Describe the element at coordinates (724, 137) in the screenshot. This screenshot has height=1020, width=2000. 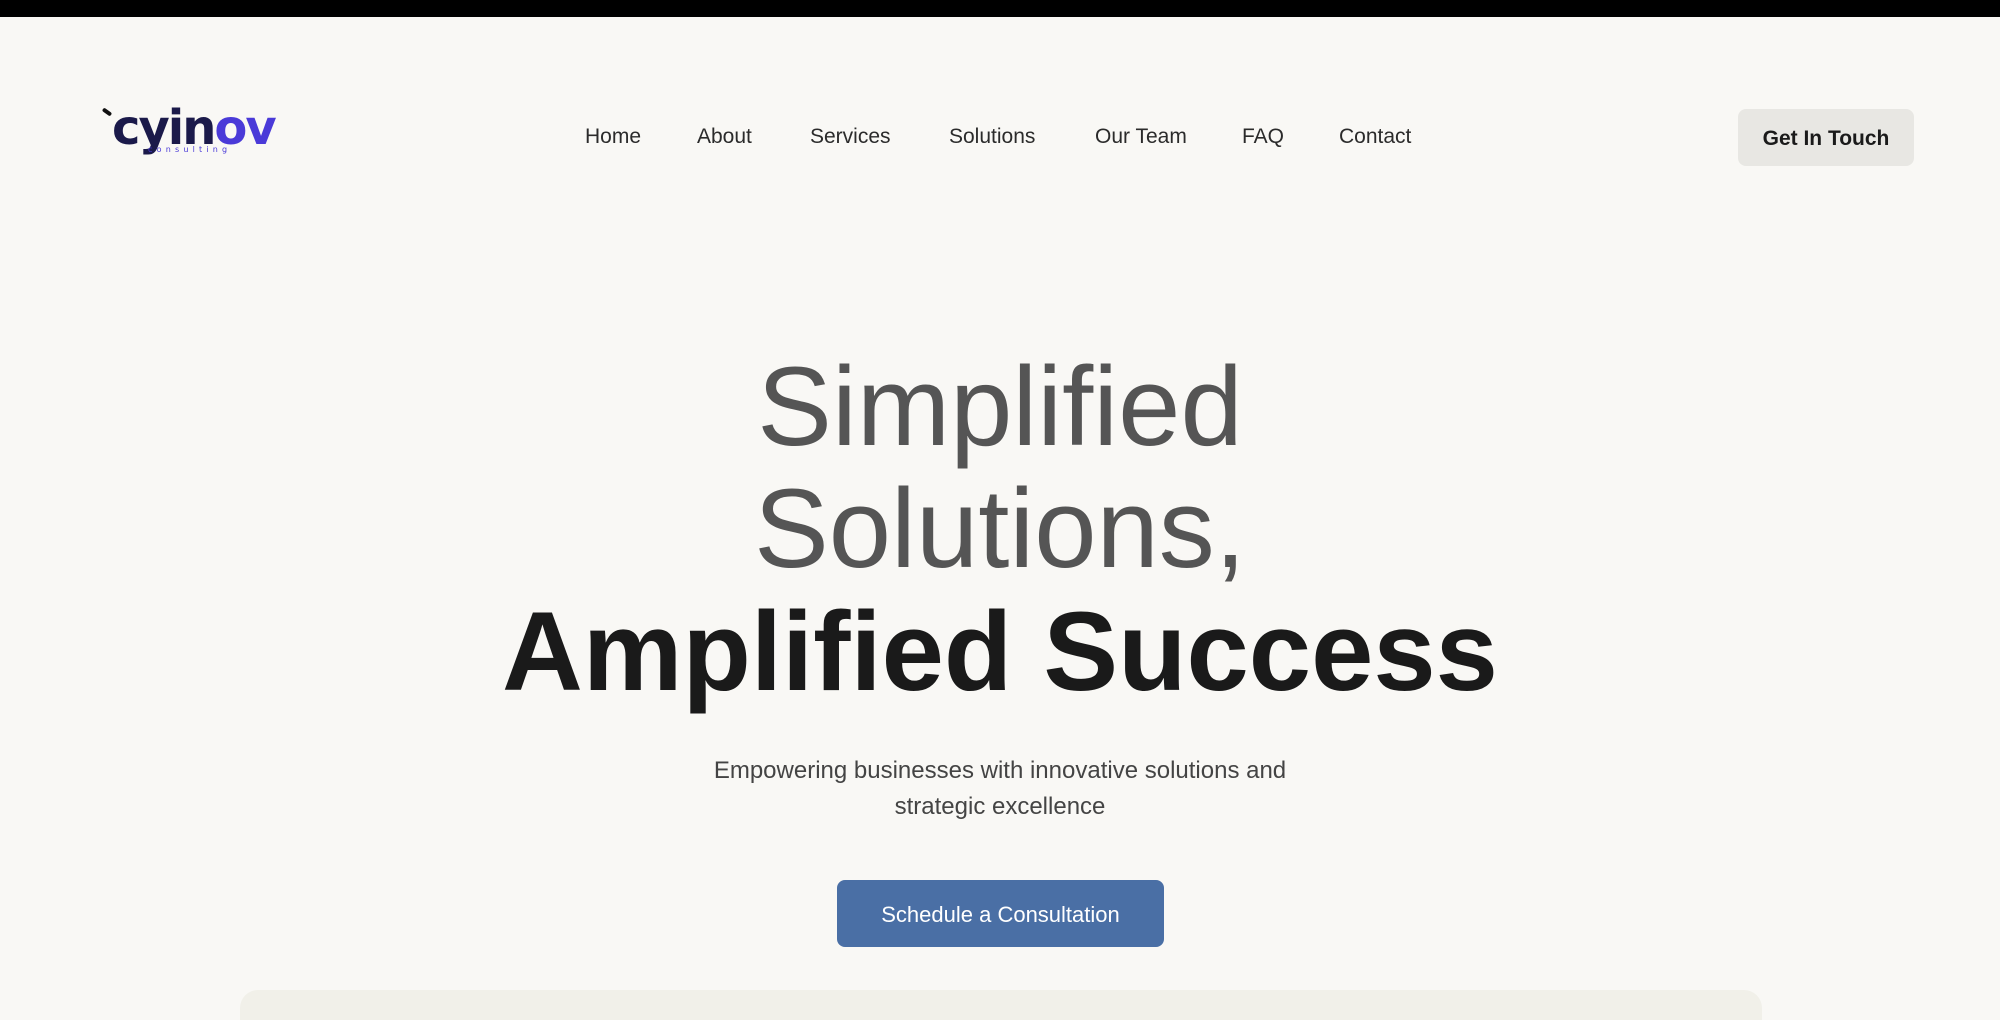
I see `nav-item-about: About` at that location.